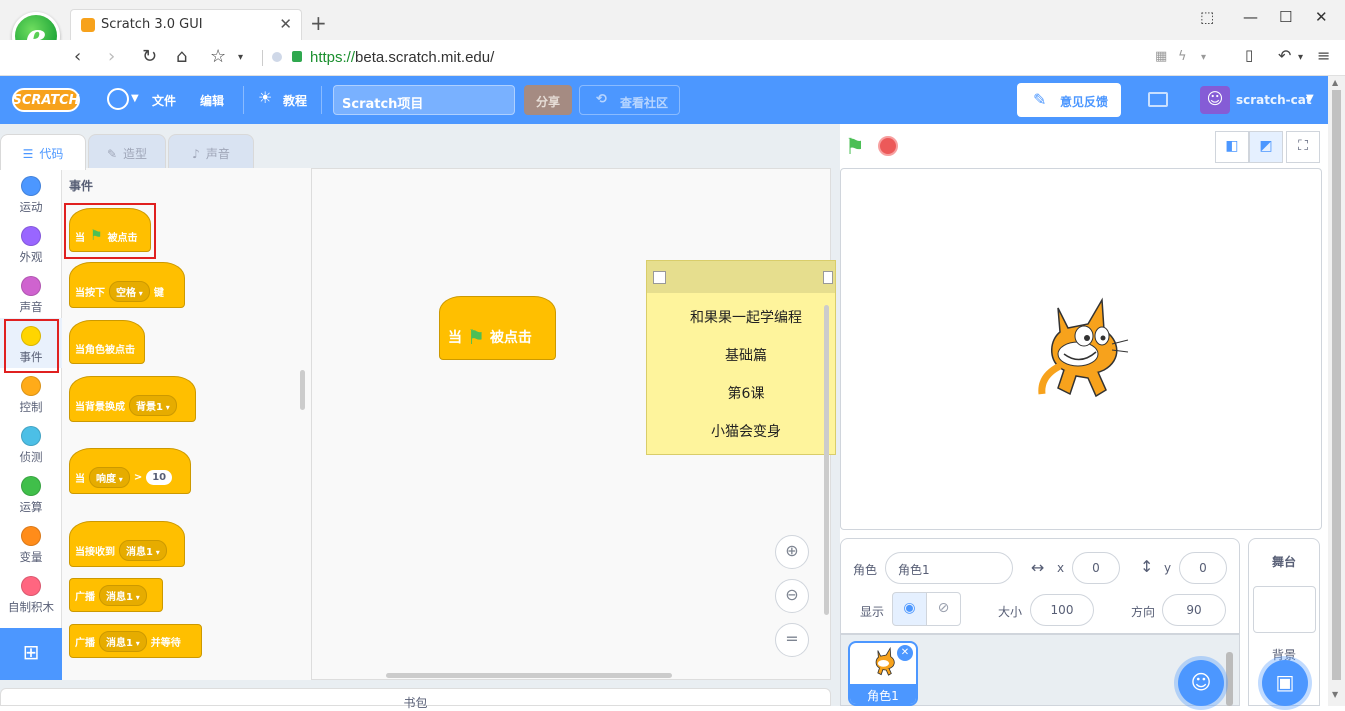  What do you see at coordinates (1335, 82) in the screenshot?
I see `scroll-up-icon: ▲` at bounding box center [1335, 82].